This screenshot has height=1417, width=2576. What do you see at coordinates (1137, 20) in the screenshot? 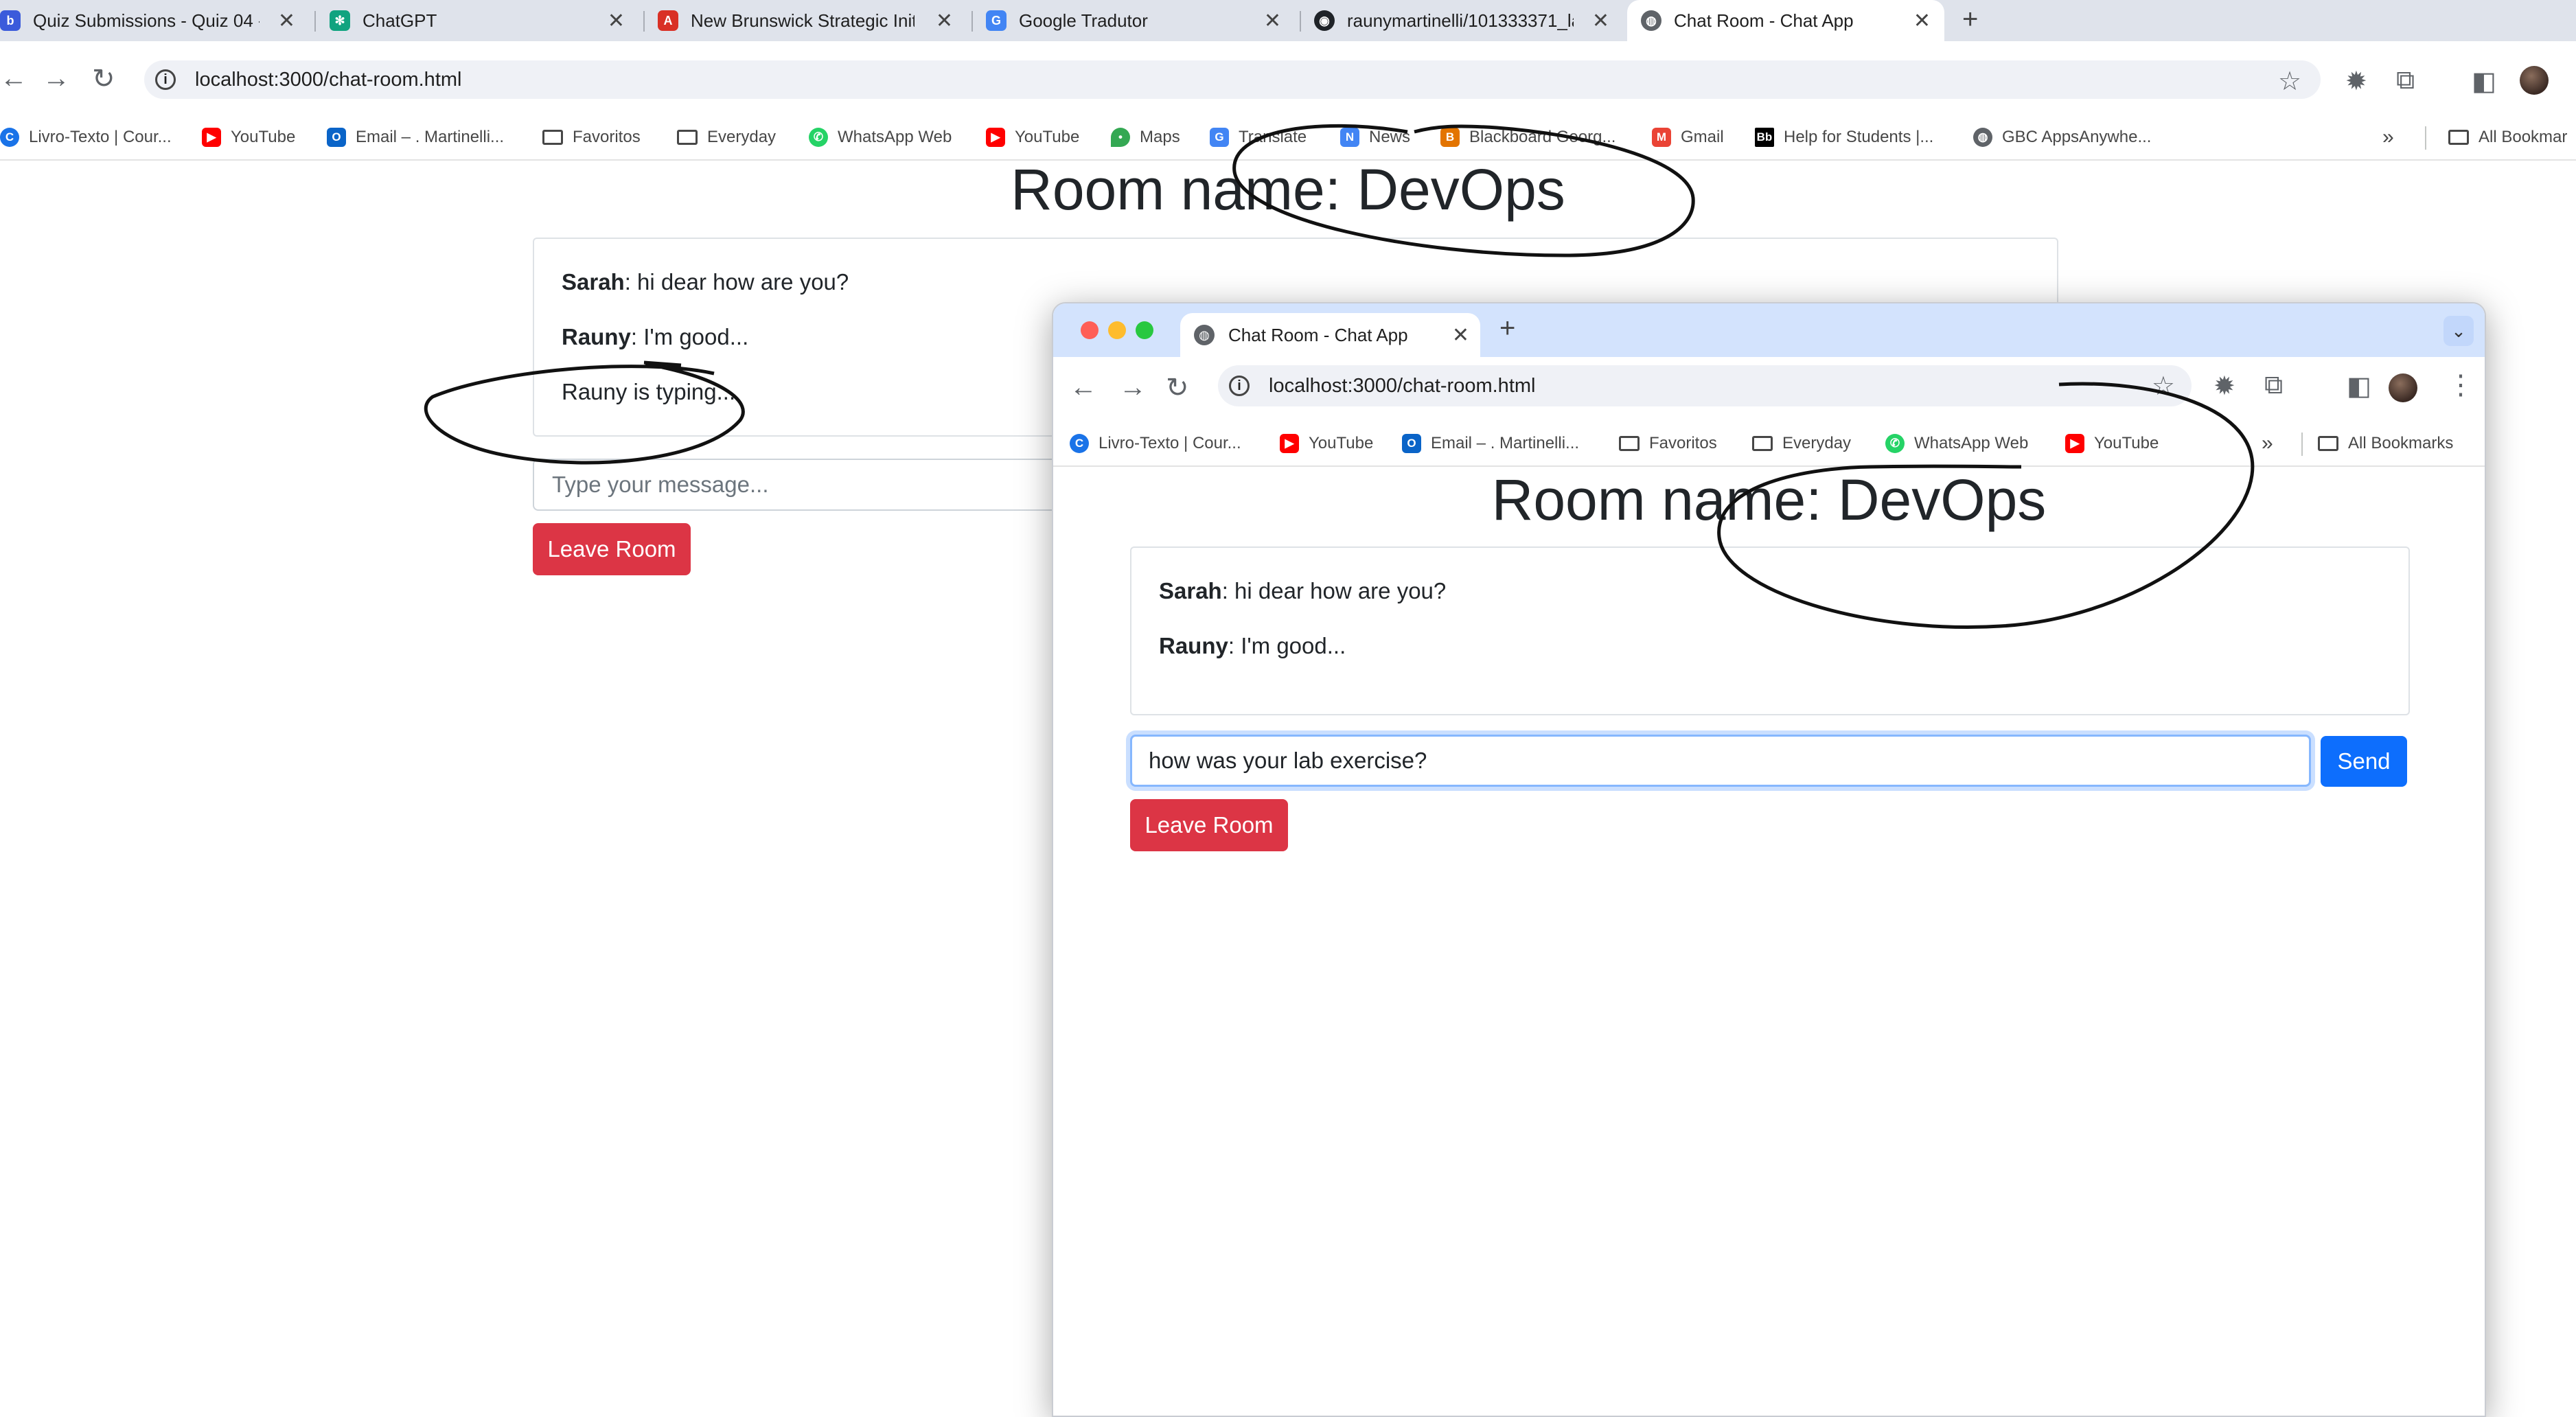
I see `tab-google-tradutor: G Google Tradutor ✕` at bounding box center [1137, 20].